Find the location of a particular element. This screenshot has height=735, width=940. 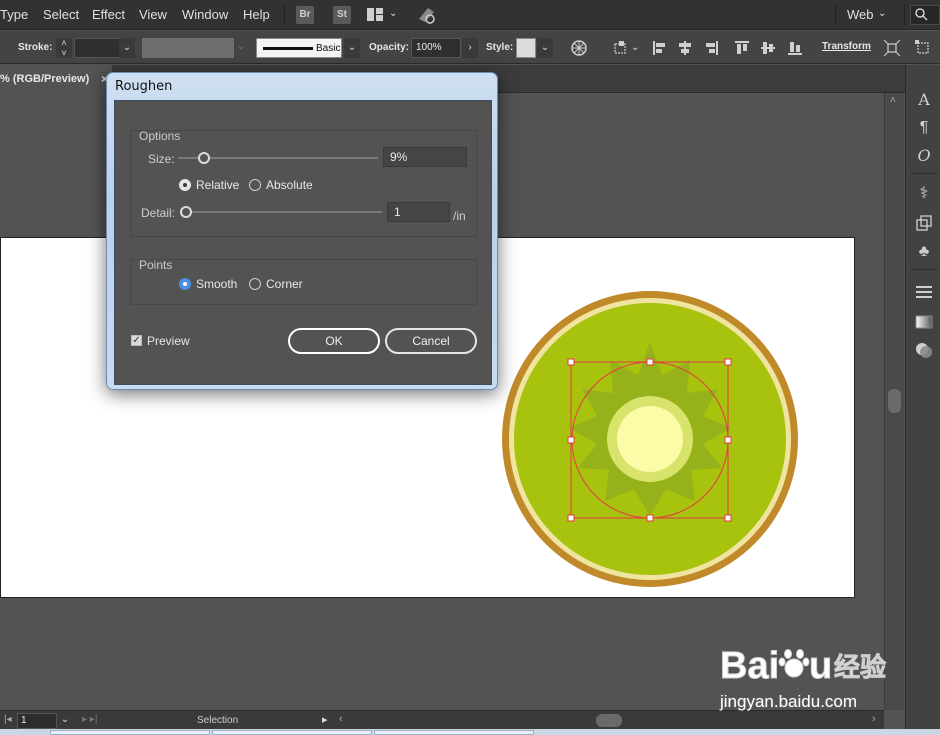

preview-label: Preview is located at coordinates (168, 341).